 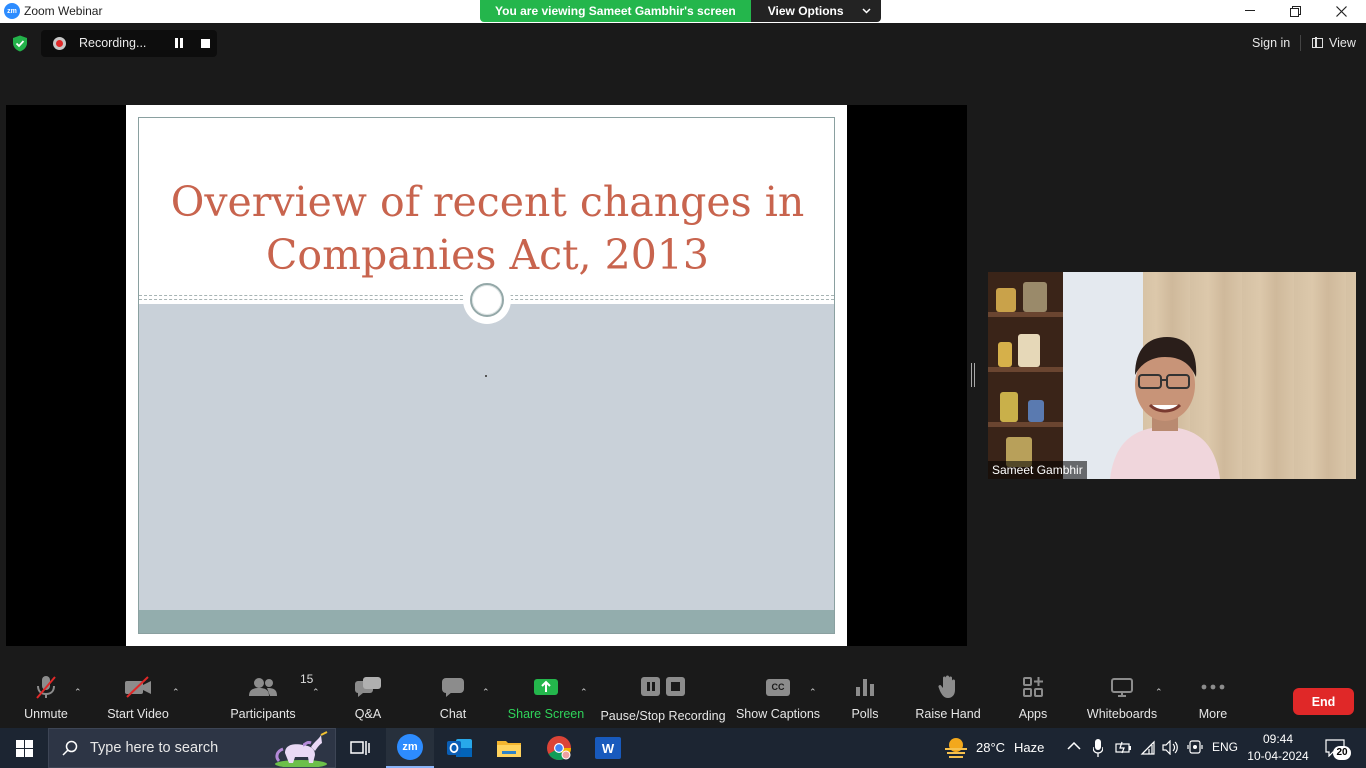 I want to click on share-screen-button: Share Screen, so click(x=546, y=700).